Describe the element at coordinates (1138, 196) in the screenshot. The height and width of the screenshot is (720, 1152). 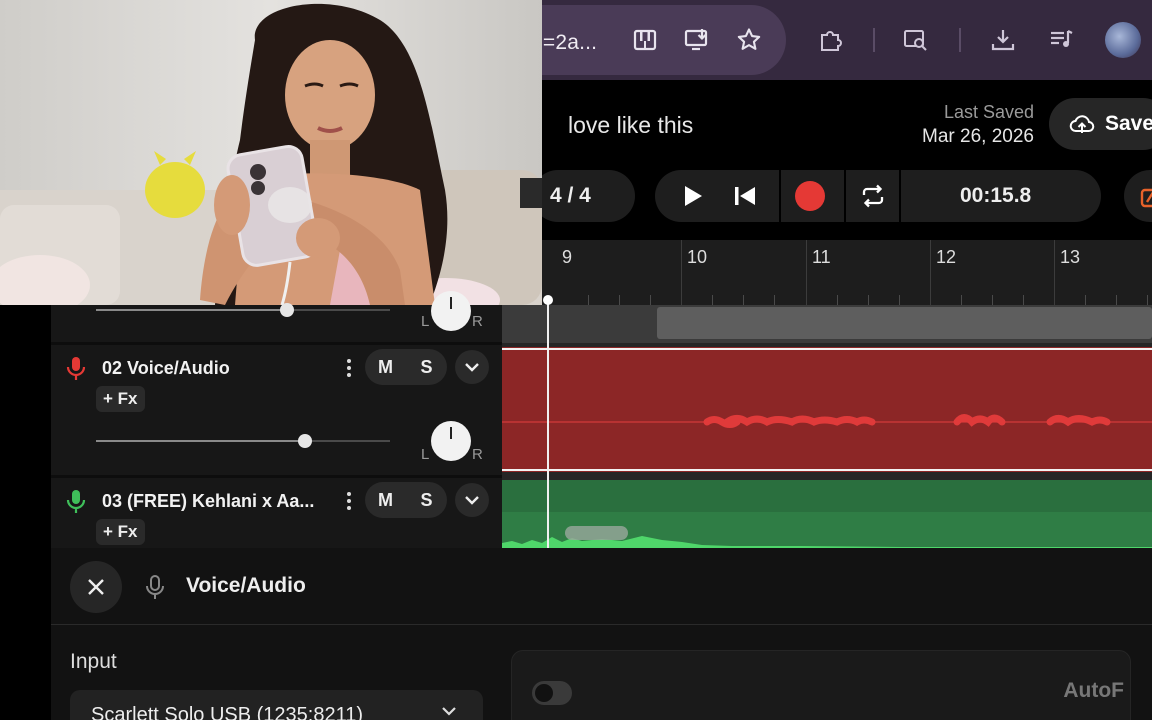
I see `metronome-button` at that location.